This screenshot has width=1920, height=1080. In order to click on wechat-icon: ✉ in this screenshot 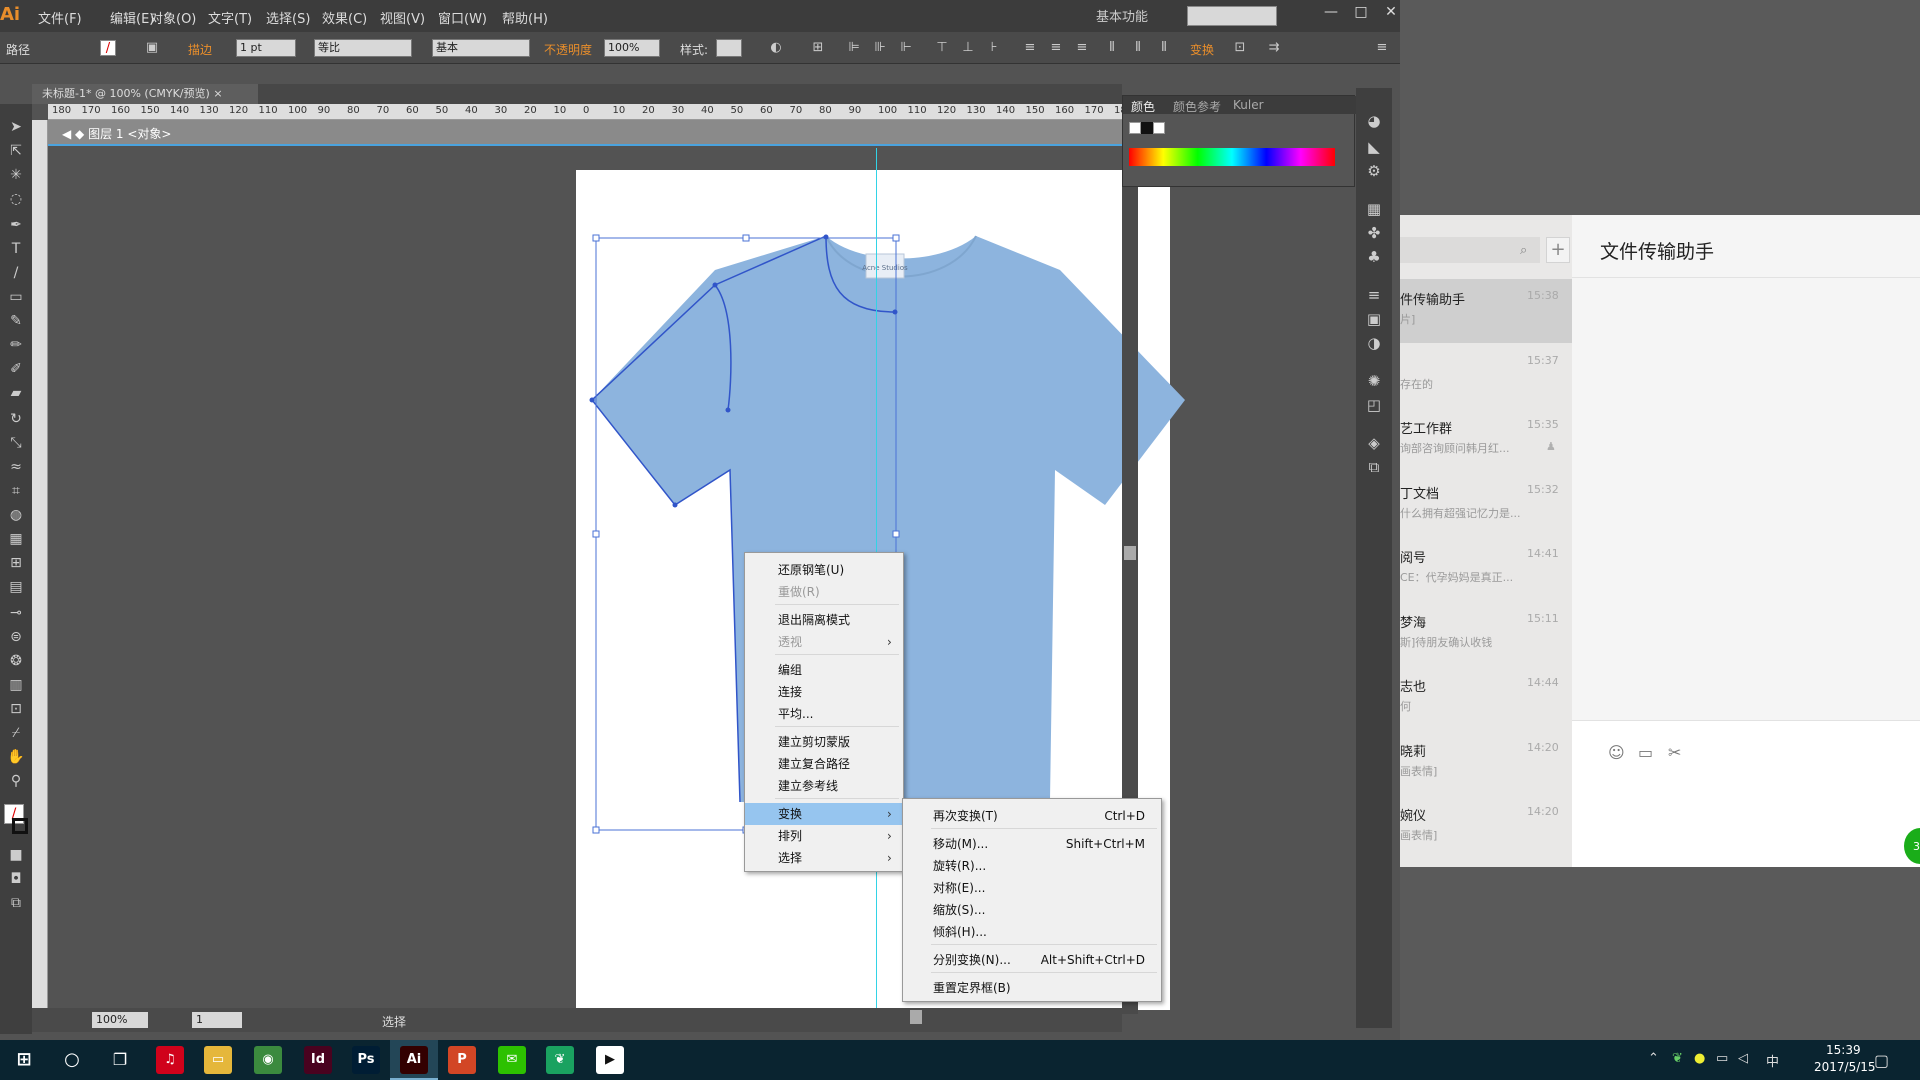, I will do `click(512, 1060)`.